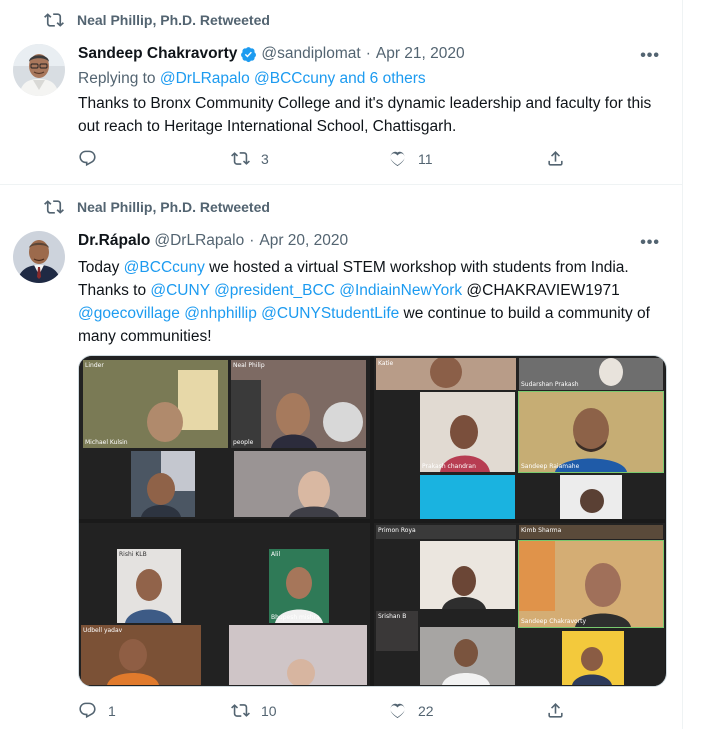  Describe the element at coordinates (199, 241) in the screenshot. I see `author-handle: @DrLRapalo` at that location.